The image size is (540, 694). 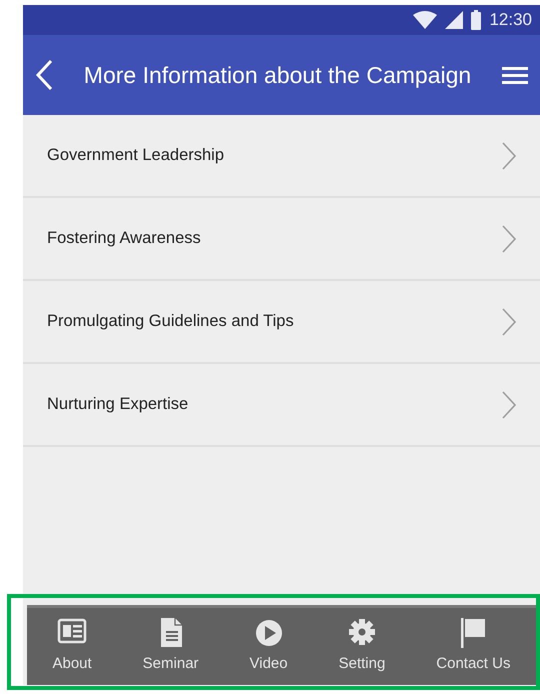 I want to click on tab-button: Video, so click(x=269, y=646).